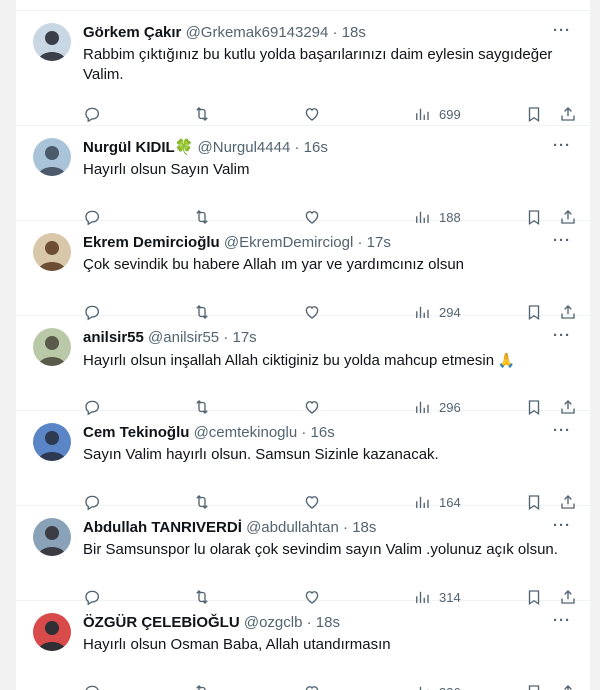 This screenshot has width=600, height=690. I want to click on tweet-header: ÖZGÜR ÇELEBİOĞLU @ozgclb · 18s, so click(316, 623).